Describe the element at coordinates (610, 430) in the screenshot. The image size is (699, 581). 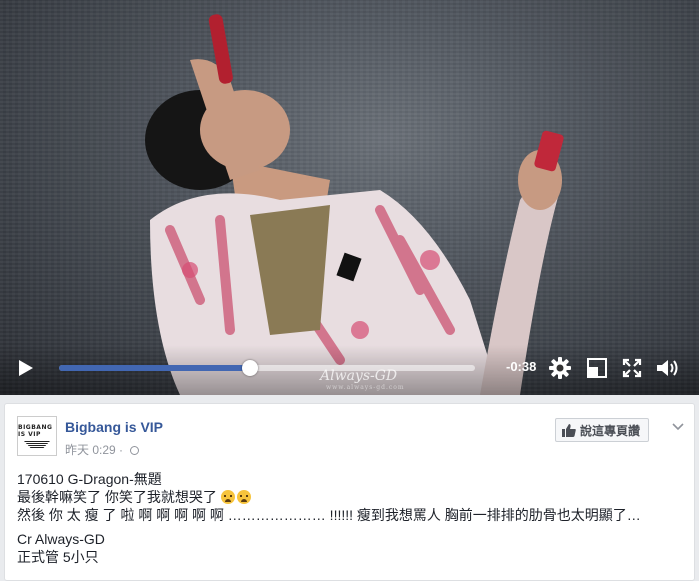
I see `like-page-label: 說這專頁讚` at that location.